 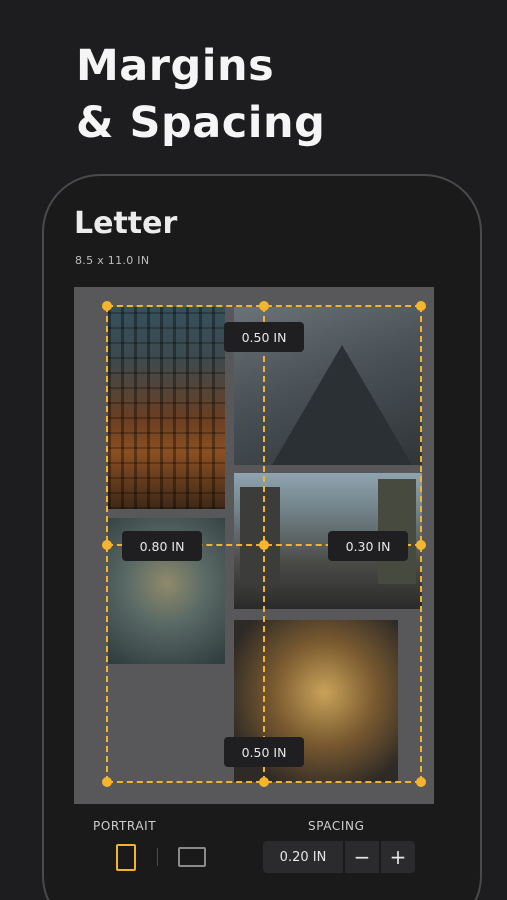 What do you see at coordinates (175, 66) in the screenshot?
I see `headline-line-1: Margins` at bounding box center [175, 66].